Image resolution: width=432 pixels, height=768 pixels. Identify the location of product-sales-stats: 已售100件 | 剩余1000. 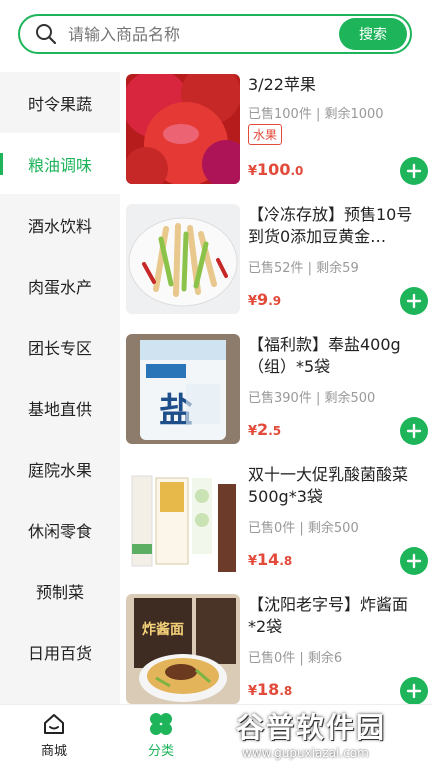
(316, 114).